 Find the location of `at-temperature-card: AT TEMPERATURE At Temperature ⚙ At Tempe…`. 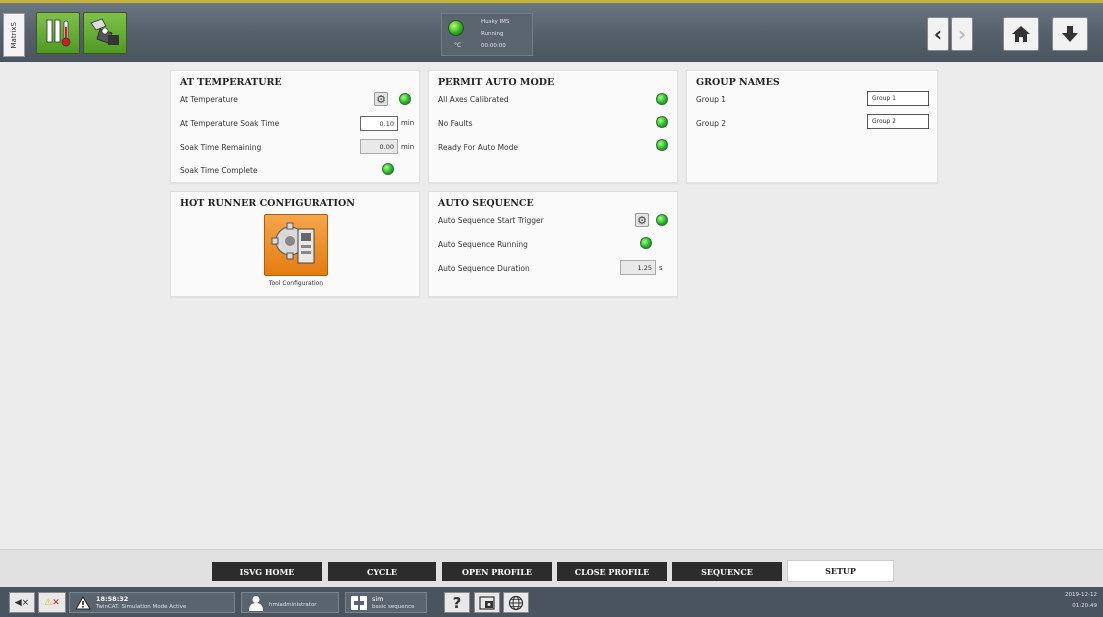

at-temperature-card: AT TEMPERATURE At Temperature ⚙ At Tempe… is located at coordinates (295, 126).